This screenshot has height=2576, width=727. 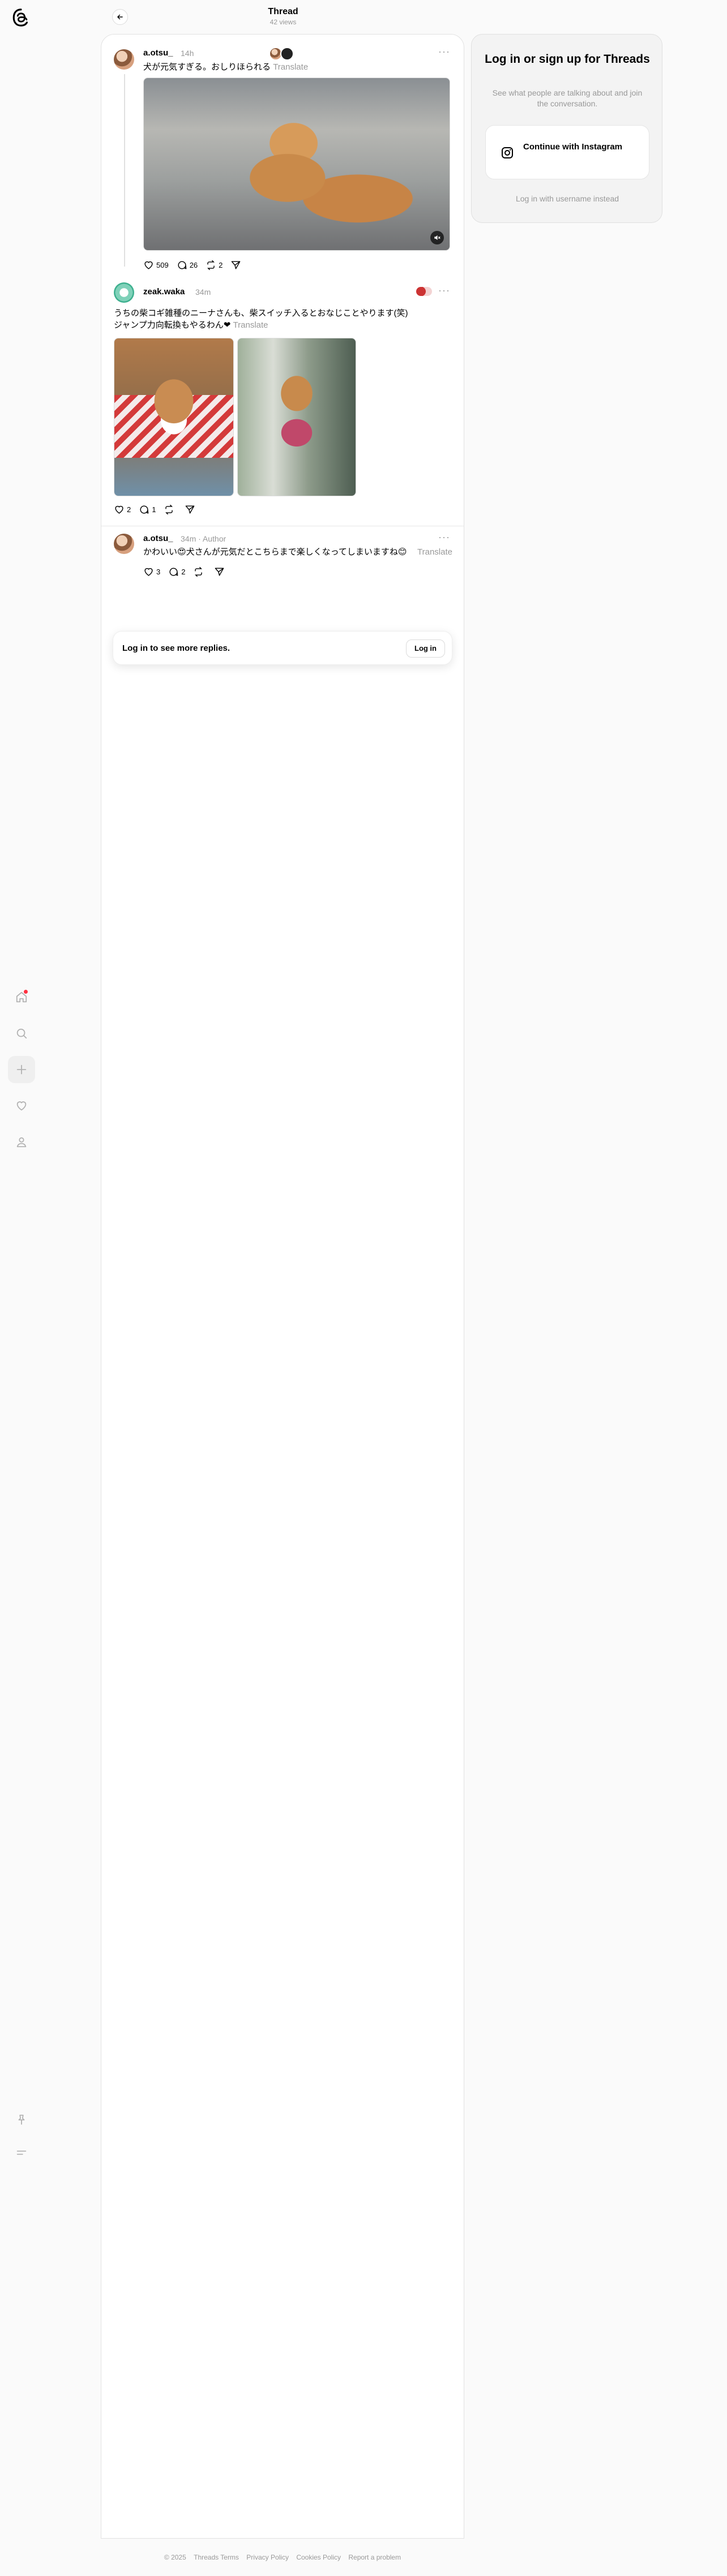 I want to click on plus-icon, so click(x=21, y=1069).